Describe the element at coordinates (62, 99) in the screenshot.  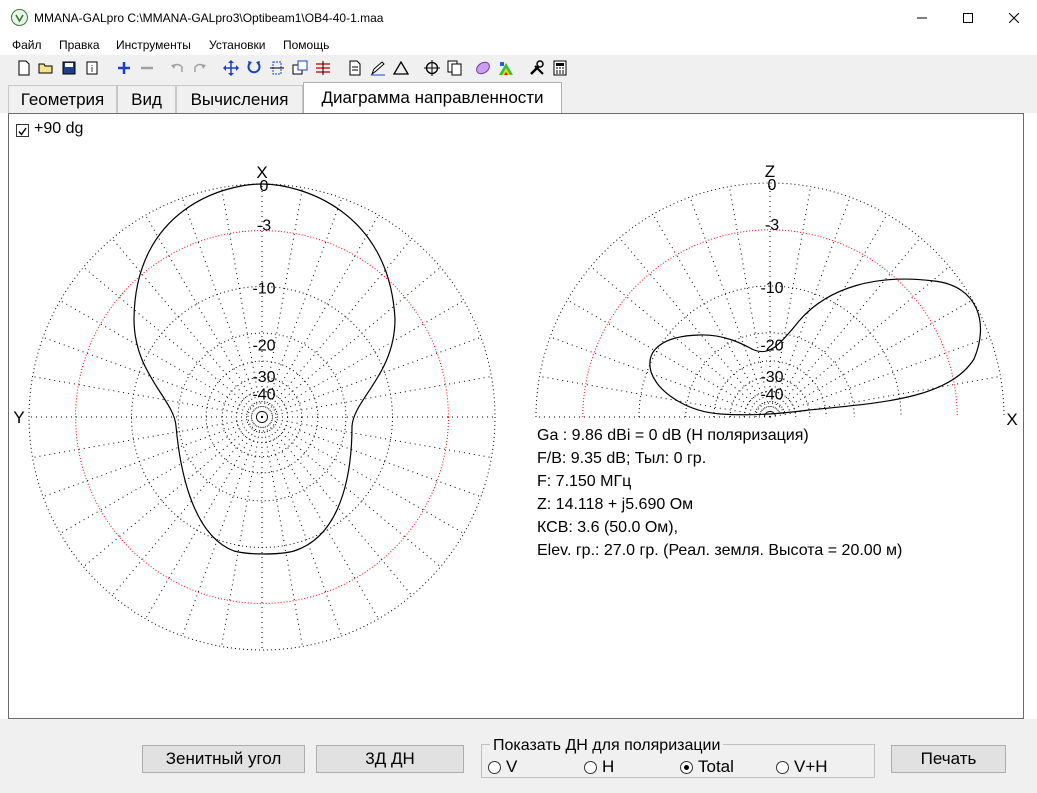
I see `tab-geometry: Геометрия` at that location.